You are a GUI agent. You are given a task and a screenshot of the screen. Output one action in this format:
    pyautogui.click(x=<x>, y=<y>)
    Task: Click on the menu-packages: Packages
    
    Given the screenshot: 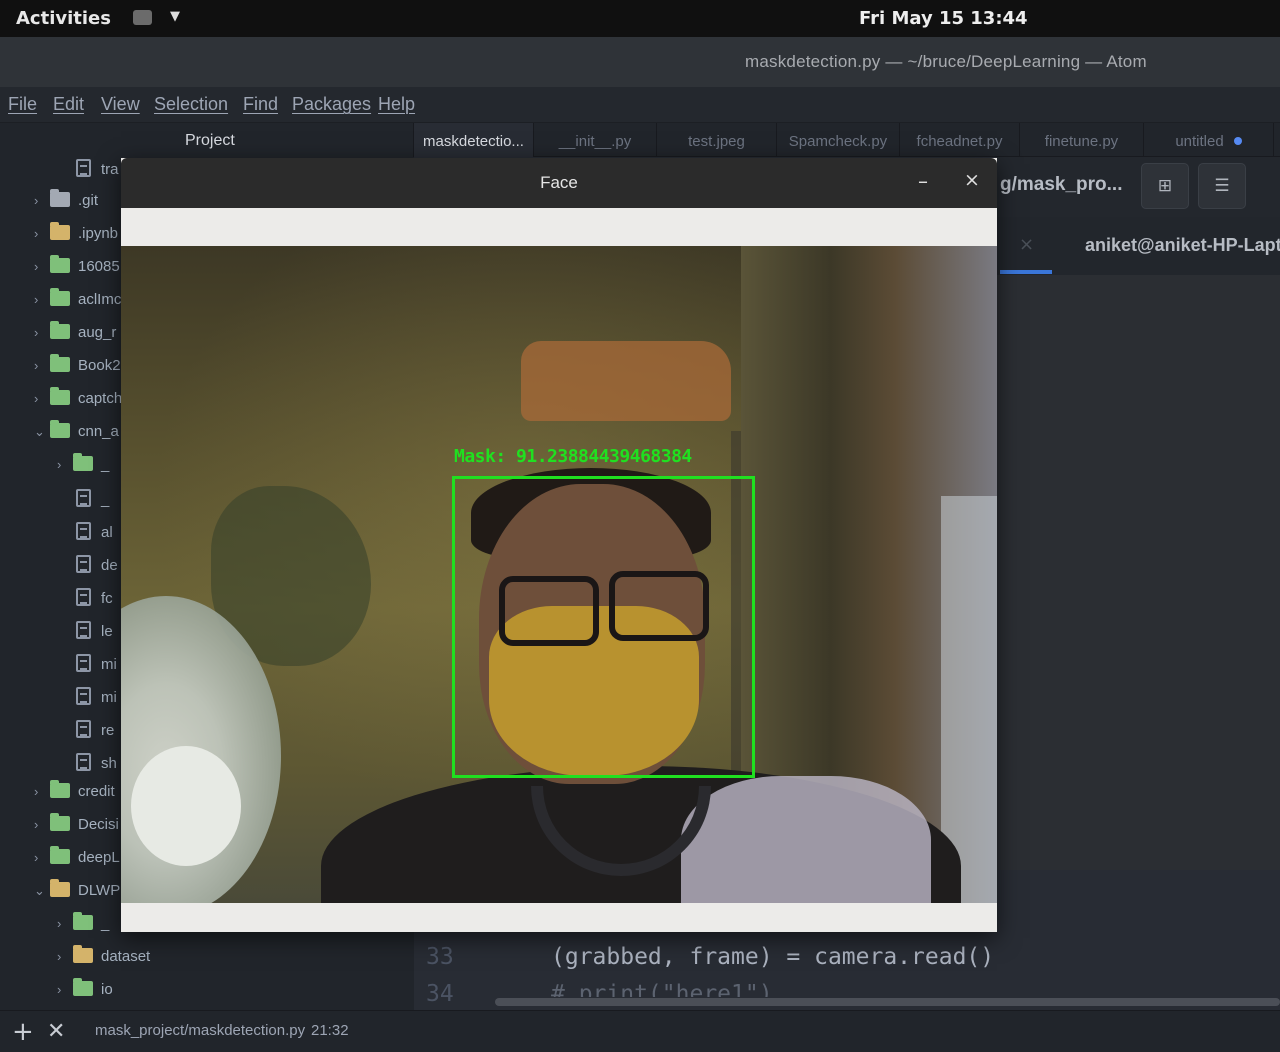 What is the action you would take?
    pyautogui.click(x=331, y=104)
    